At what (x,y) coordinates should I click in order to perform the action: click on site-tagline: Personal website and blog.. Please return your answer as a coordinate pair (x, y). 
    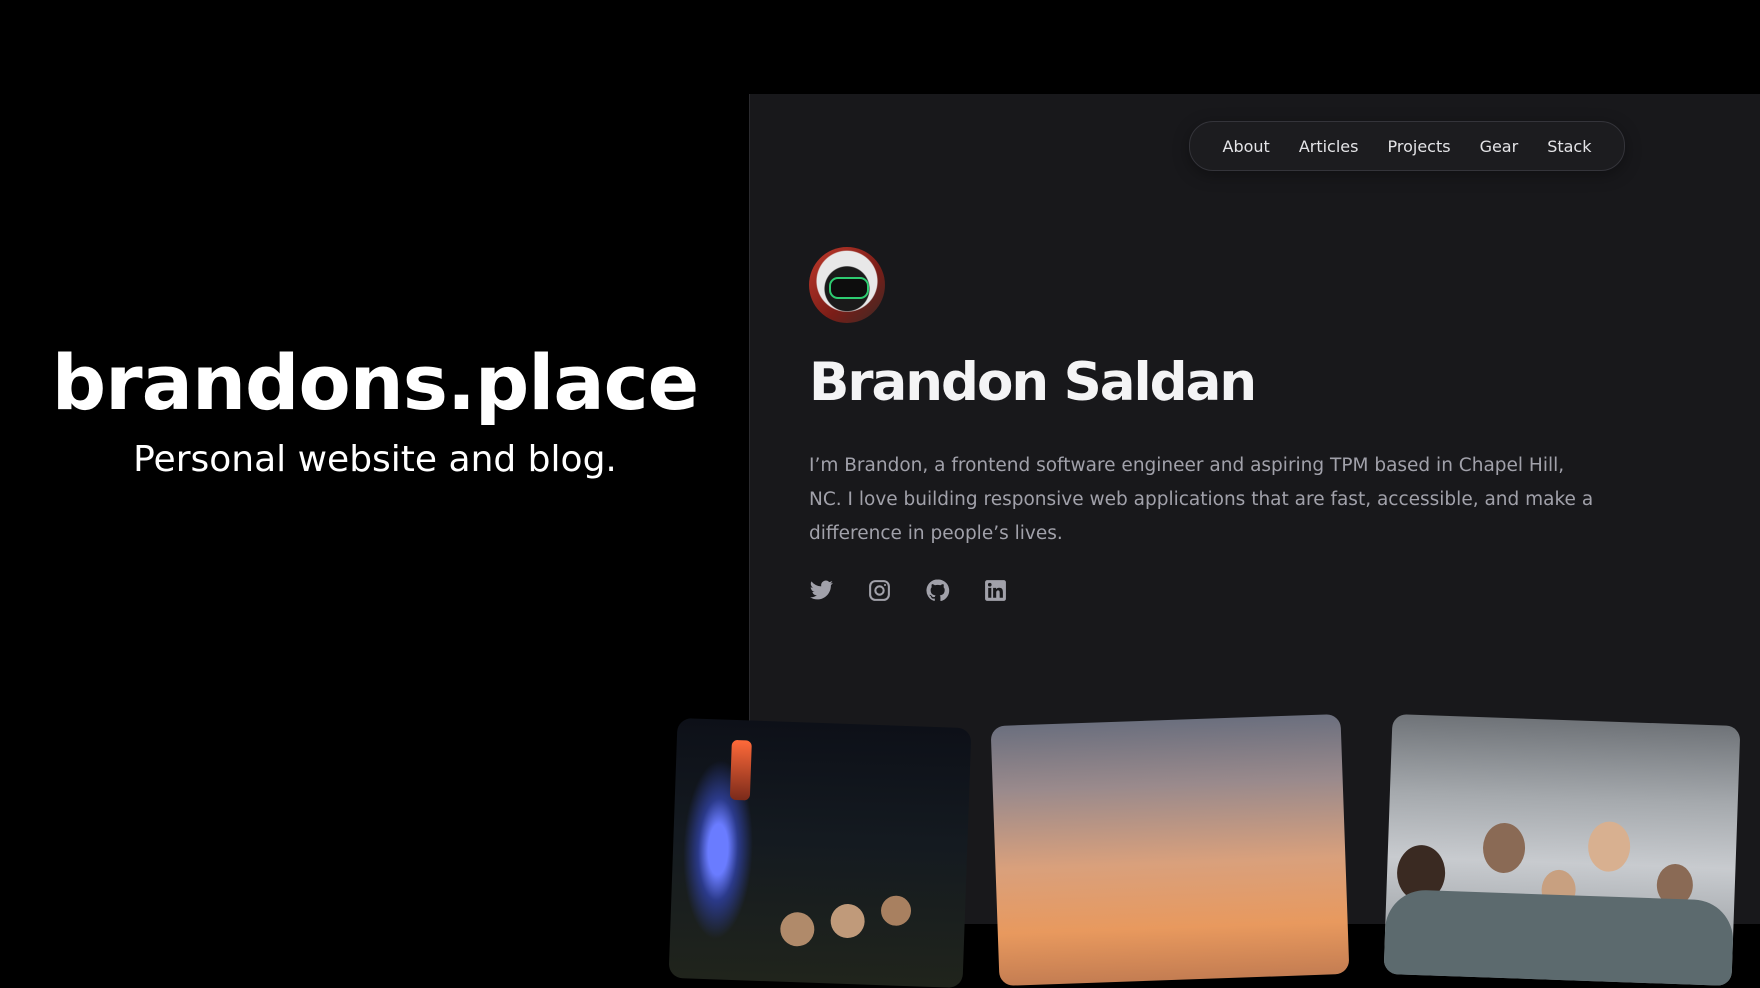
    Looking at the image, I should click on (375, 459).